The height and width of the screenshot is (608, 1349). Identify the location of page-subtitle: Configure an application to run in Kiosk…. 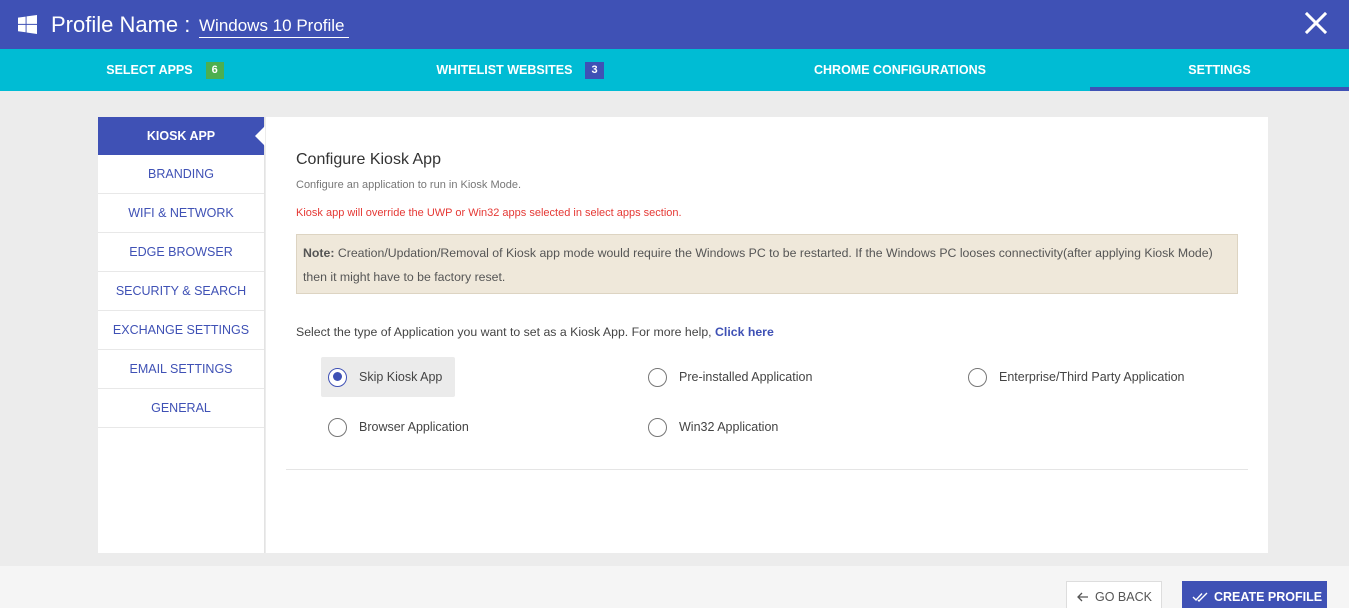
(409, 185).